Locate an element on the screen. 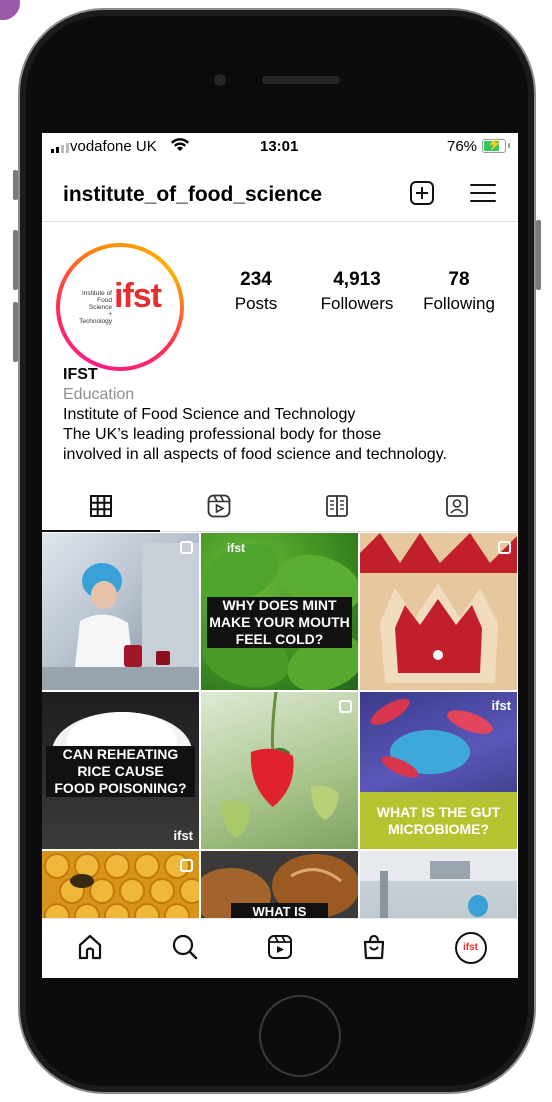 Image resolution: width=552 pixels, height=1102 pixels. nav-home is located at coordinates (90, 947).